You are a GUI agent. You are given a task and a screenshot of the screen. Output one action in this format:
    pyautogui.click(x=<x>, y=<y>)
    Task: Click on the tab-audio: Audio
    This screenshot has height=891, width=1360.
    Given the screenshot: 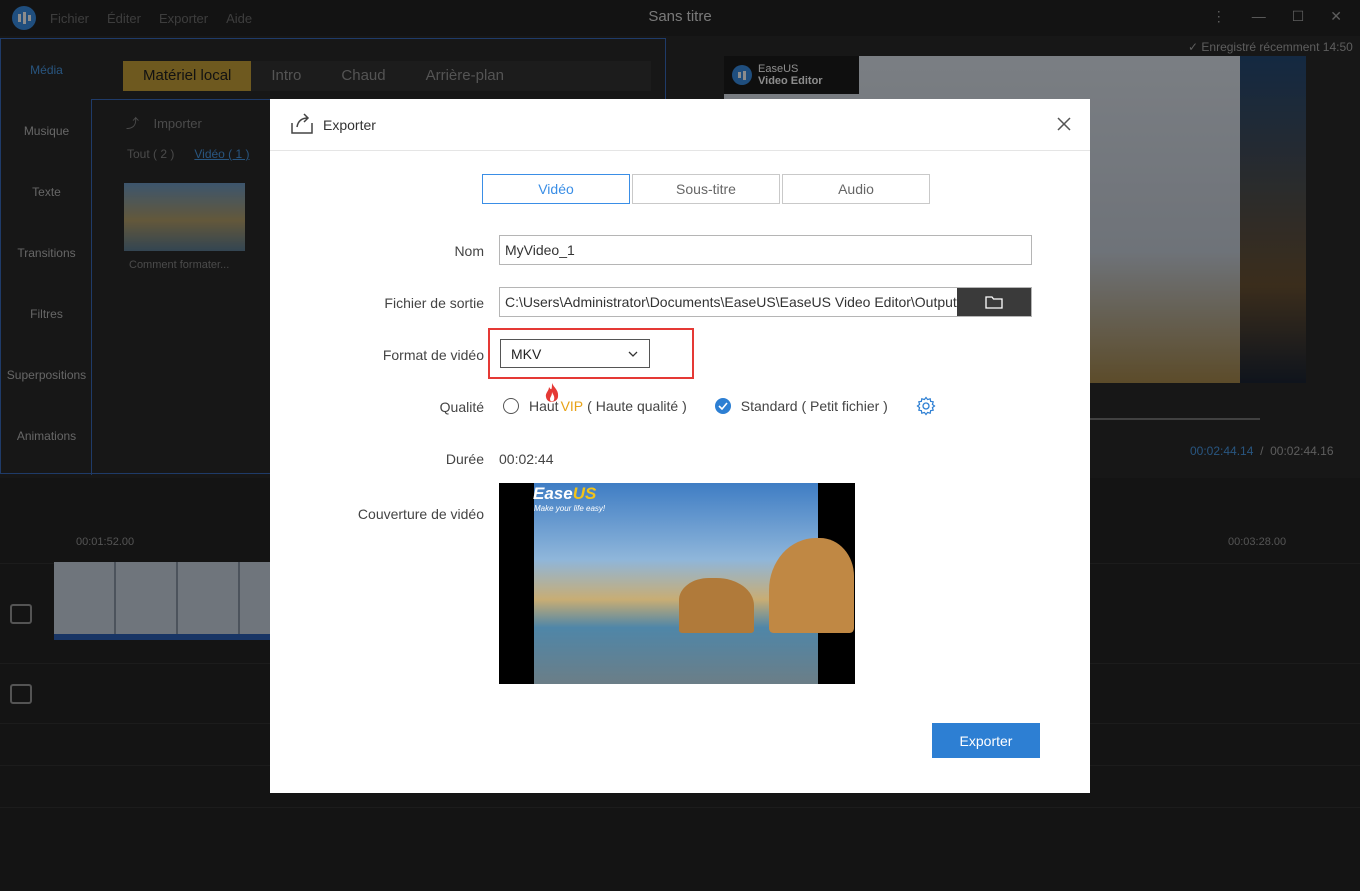 What is the action you would take?
    pyautogui.click(x=856, y=189)
    